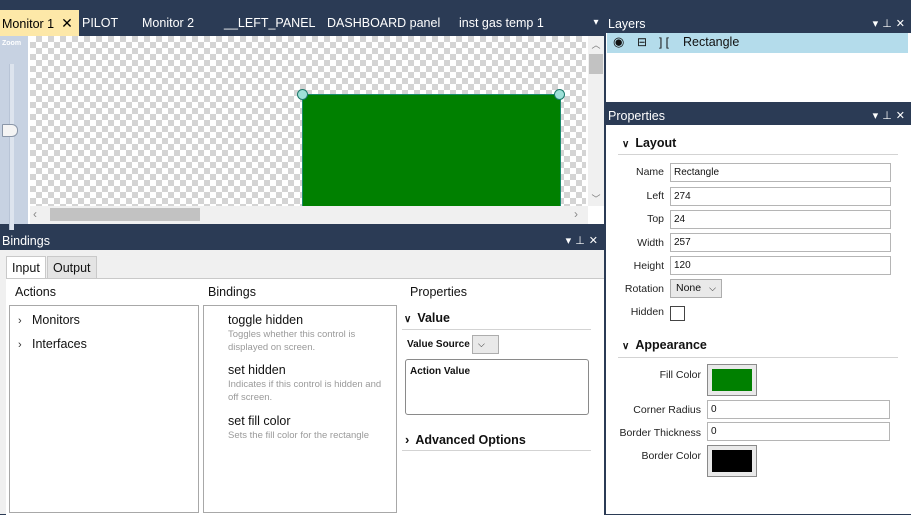 The height and width of the screenshot is (515, 911). Describe the element at coordinates (470, 440) in the screenshot. I see `section-label: Advanced Options` at that location.